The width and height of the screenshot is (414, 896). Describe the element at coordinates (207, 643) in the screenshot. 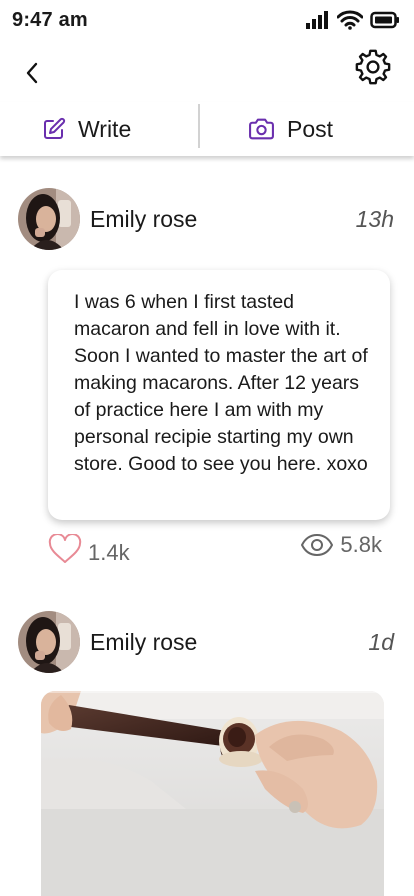

I see `post-header: Emily rose 1d` at that location.